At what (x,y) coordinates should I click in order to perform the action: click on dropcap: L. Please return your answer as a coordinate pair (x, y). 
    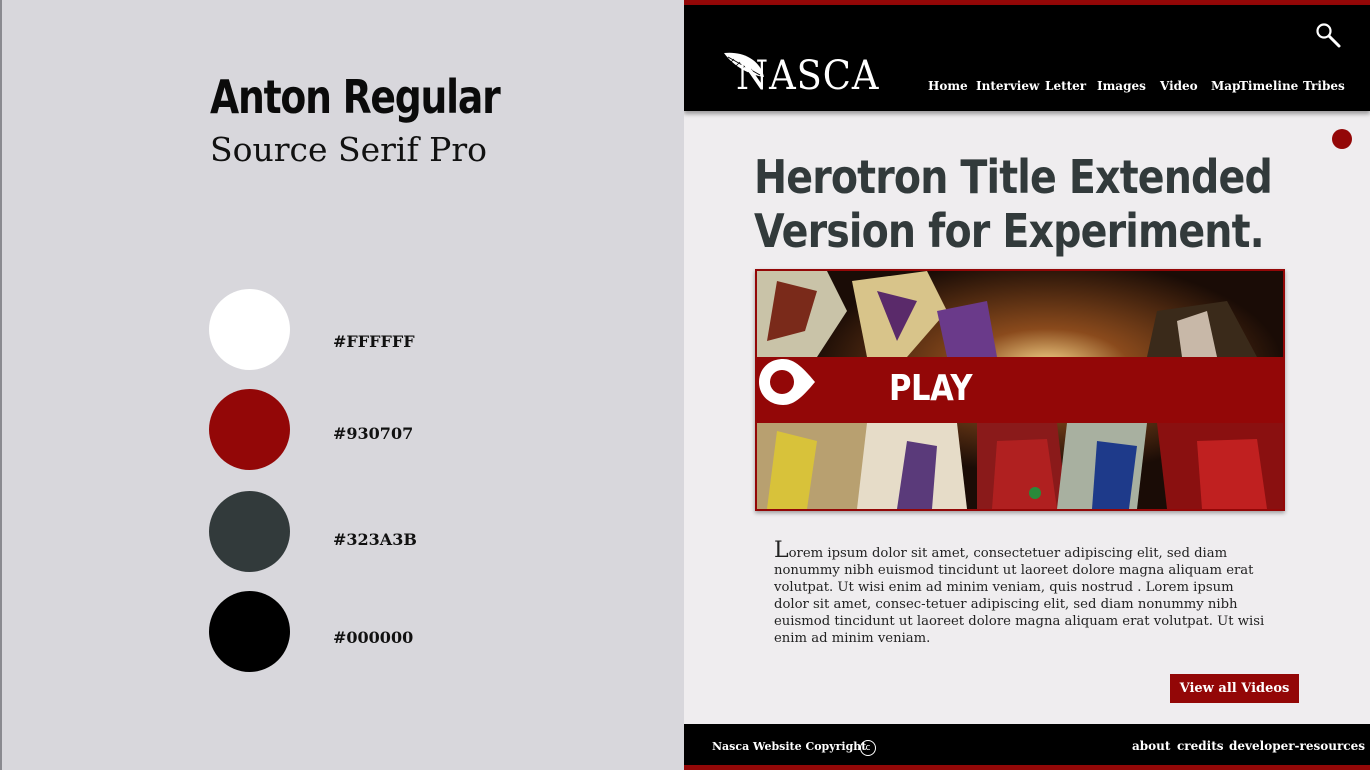
    Looking at the image, I should click on (781, 550).